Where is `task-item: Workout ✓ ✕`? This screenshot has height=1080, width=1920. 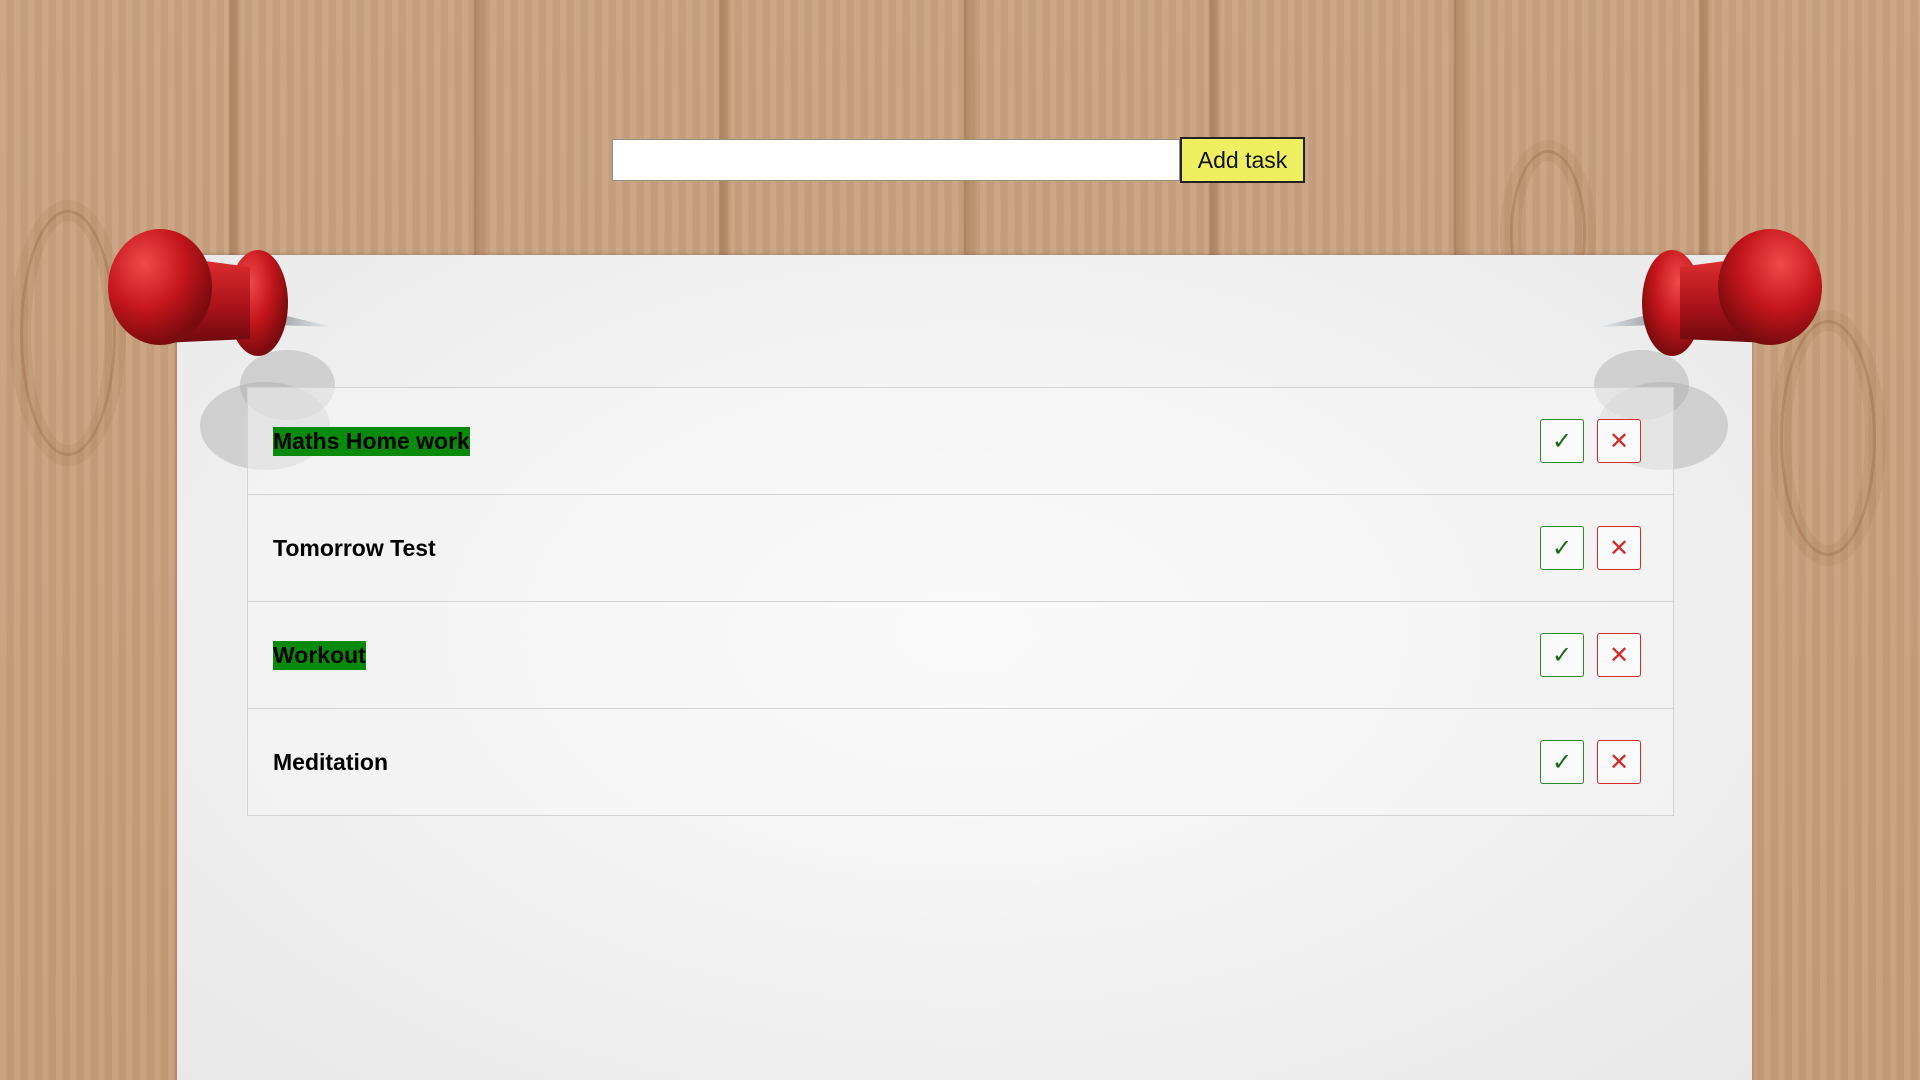 task-item: Workout ✓ ✕ is located at coordinates (960, 655).